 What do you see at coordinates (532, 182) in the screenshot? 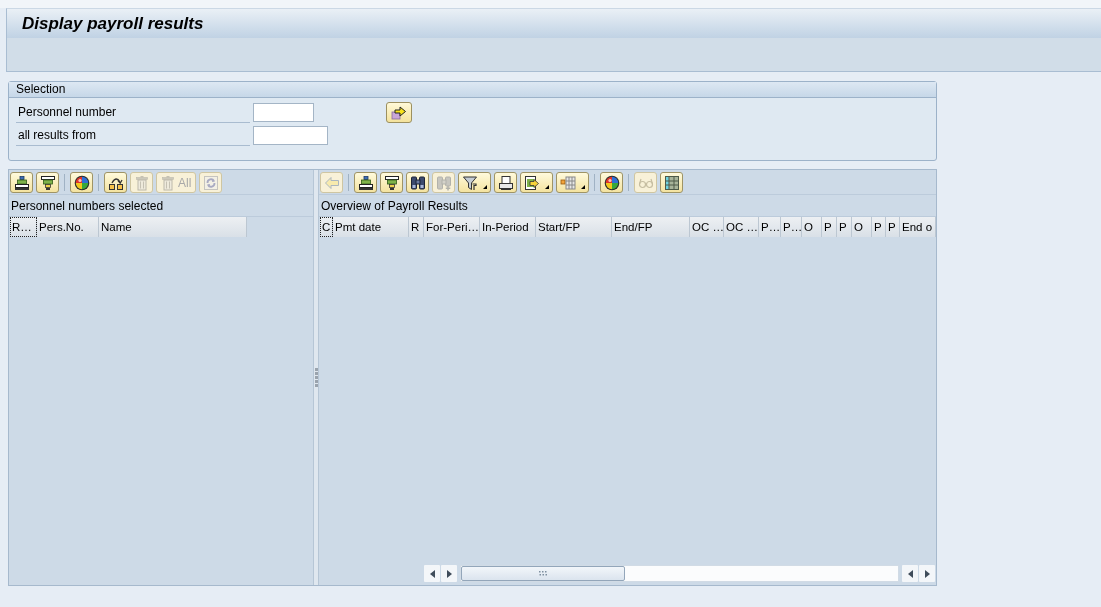
I see `document-arrow-icon` at bounding box center [532, 182].